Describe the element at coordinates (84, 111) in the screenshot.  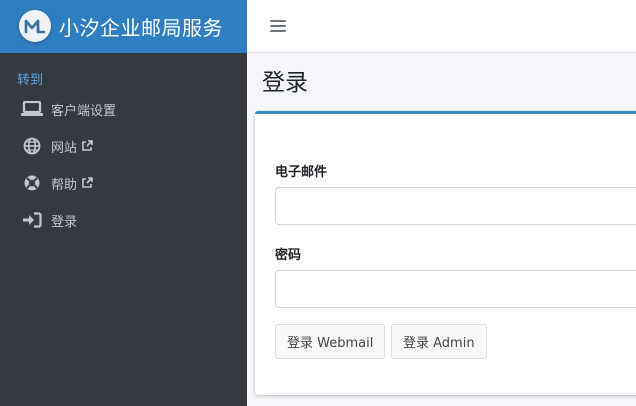
I see `sidebar-item-label: 客户端设置` at that location.